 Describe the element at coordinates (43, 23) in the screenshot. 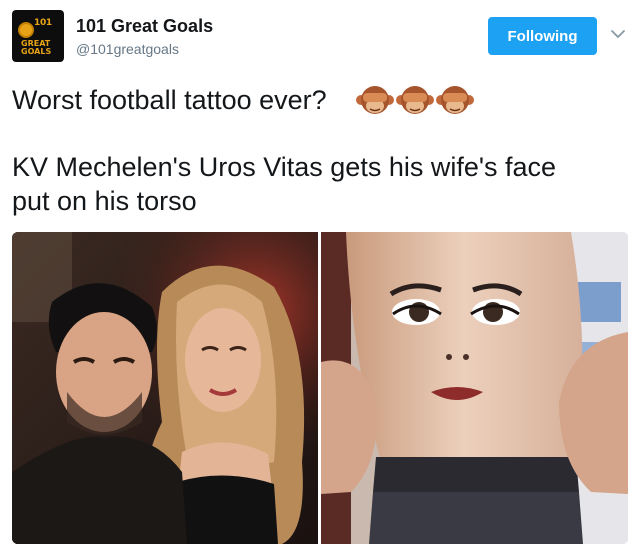

I see `avatar-brand-top: 101` at that location.